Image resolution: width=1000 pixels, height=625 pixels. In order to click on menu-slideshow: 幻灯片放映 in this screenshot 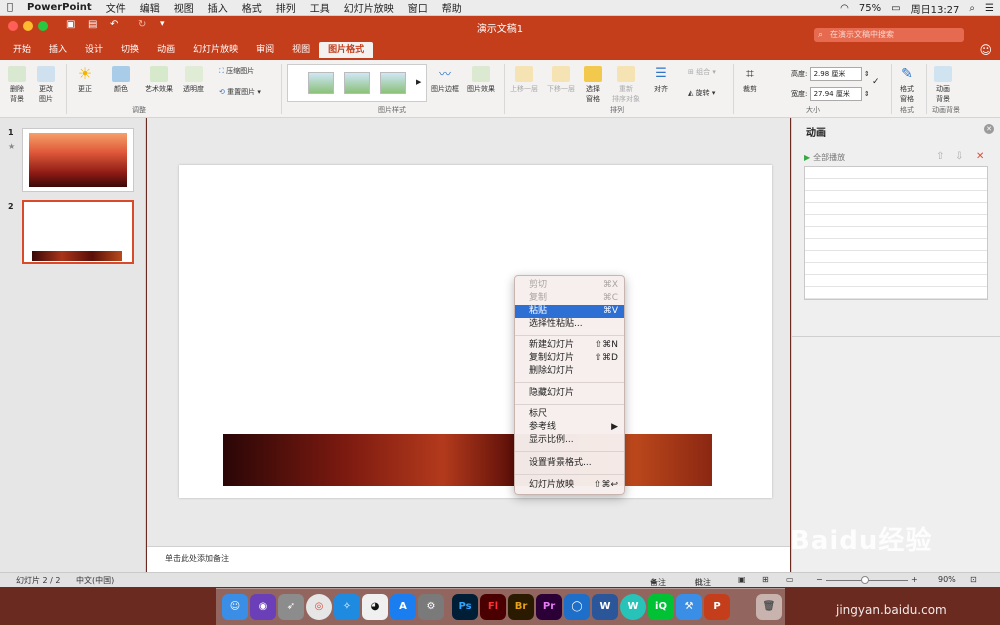, I will do `click(369, 7)`.